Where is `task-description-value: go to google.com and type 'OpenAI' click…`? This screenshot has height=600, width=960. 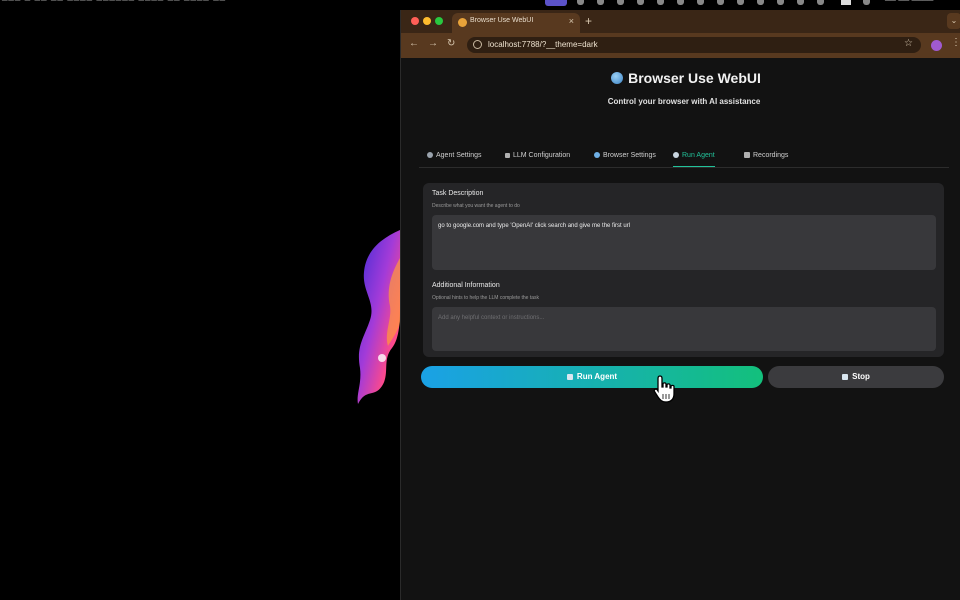 task-description-value: go to google.com and type 'OpenAI' click… is located at coordinates (534, 226).